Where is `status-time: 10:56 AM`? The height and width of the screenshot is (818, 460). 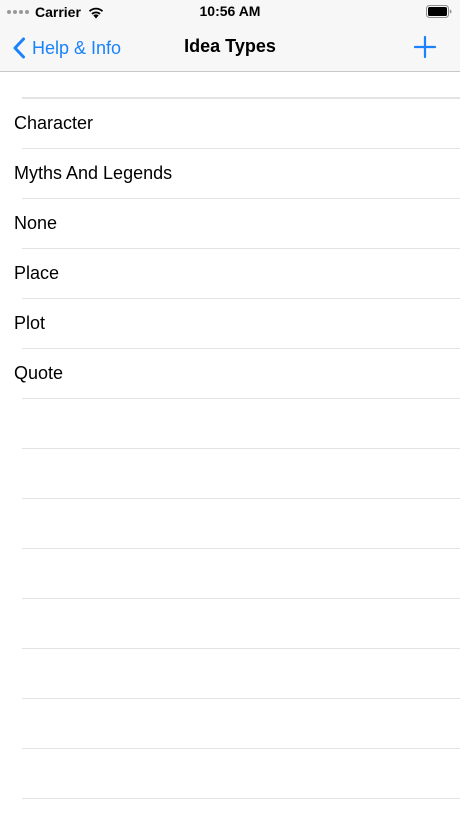
status-time: 10:56 AM is located at coordinates (230, 11).